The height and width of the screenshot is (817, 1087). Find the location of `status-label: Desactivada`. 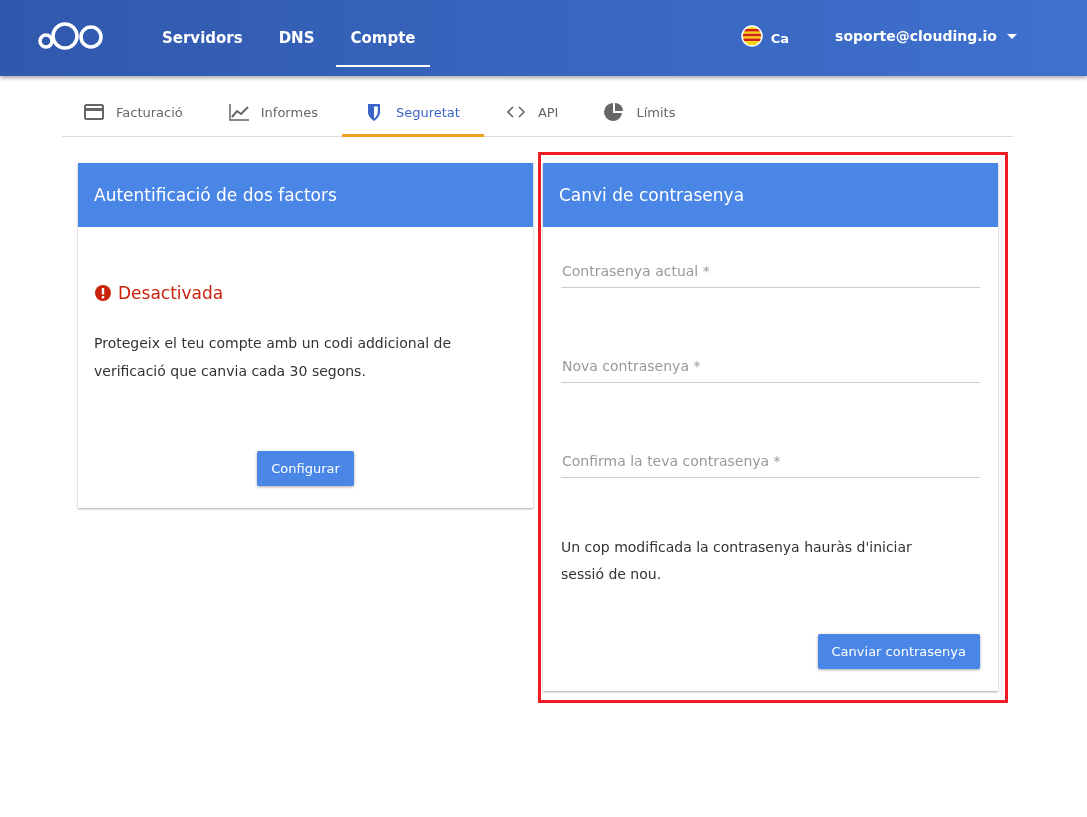

status-label: Desactivada is located at coordinates (171, 293).